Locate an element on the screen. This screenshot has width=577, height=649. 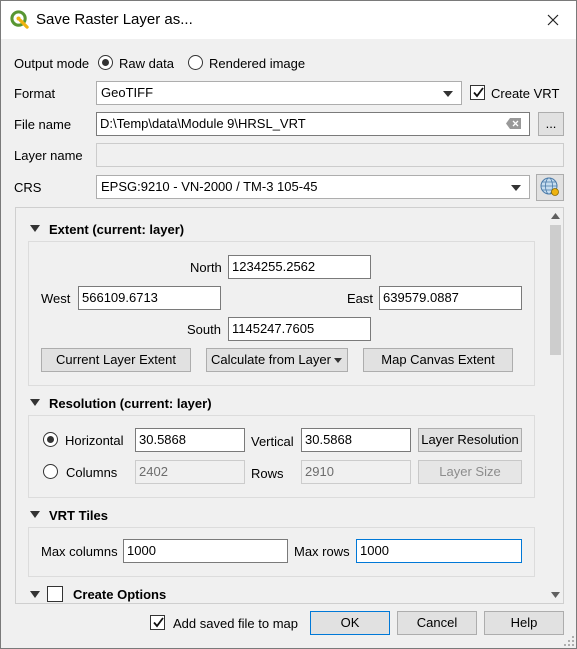
columns-input: 2402 is located at coordinates (190, 472).